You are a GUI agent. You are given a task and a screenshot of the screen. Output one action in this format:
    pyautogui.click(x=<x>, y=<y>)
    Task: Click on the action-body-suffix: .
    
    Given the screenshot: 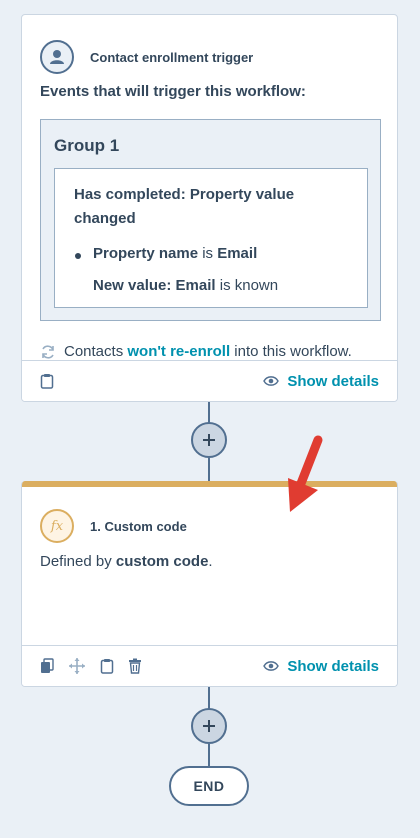 What is the action you would take?
    pyautogui.click(x=210, y=561)
    